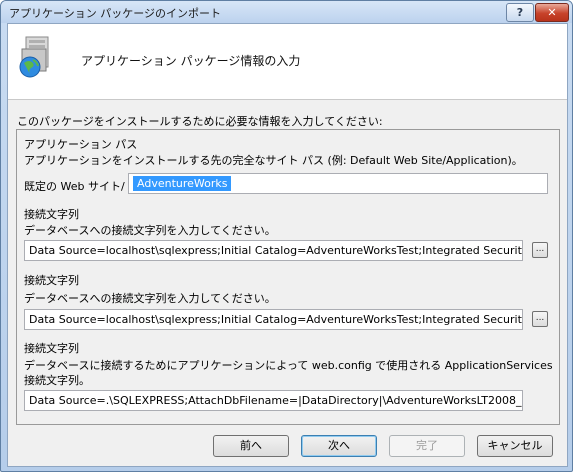 This screenshot has height=472, width=573. Describe the element at coordinates (286, 12) in the screenshot. I see `title-bar: アプリケーション パッケージのインポート ? ✕` at that location.